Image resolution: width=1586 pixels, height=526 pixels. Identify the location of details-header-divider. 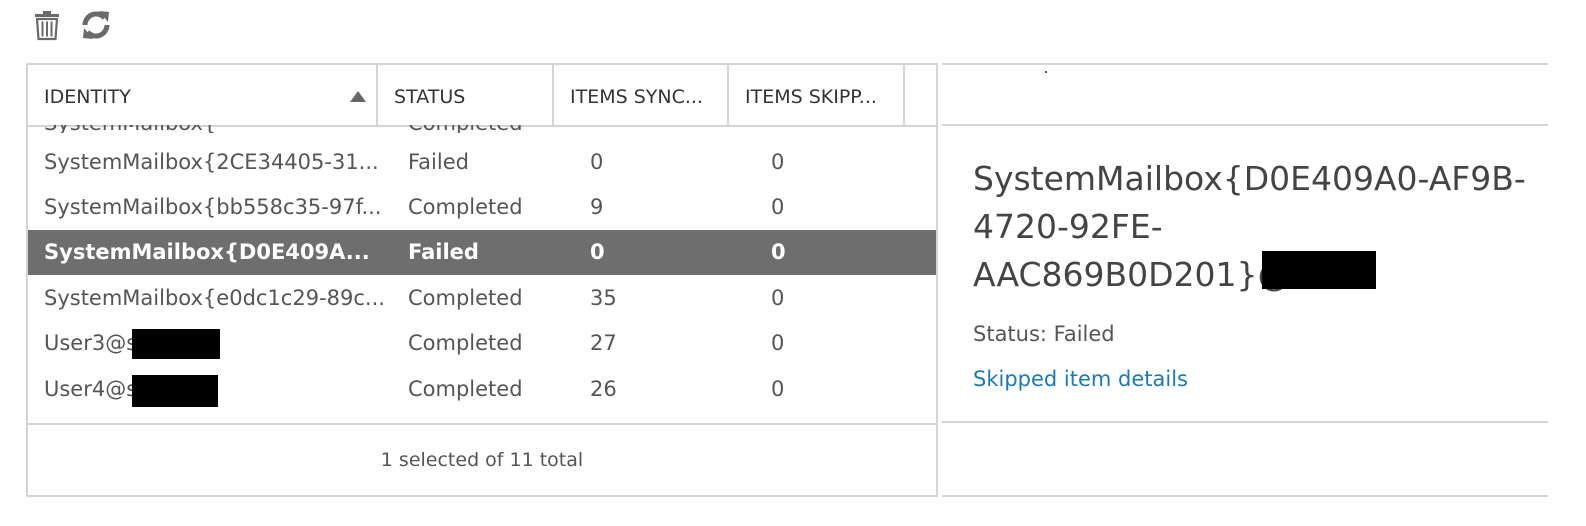
(1245, 125).